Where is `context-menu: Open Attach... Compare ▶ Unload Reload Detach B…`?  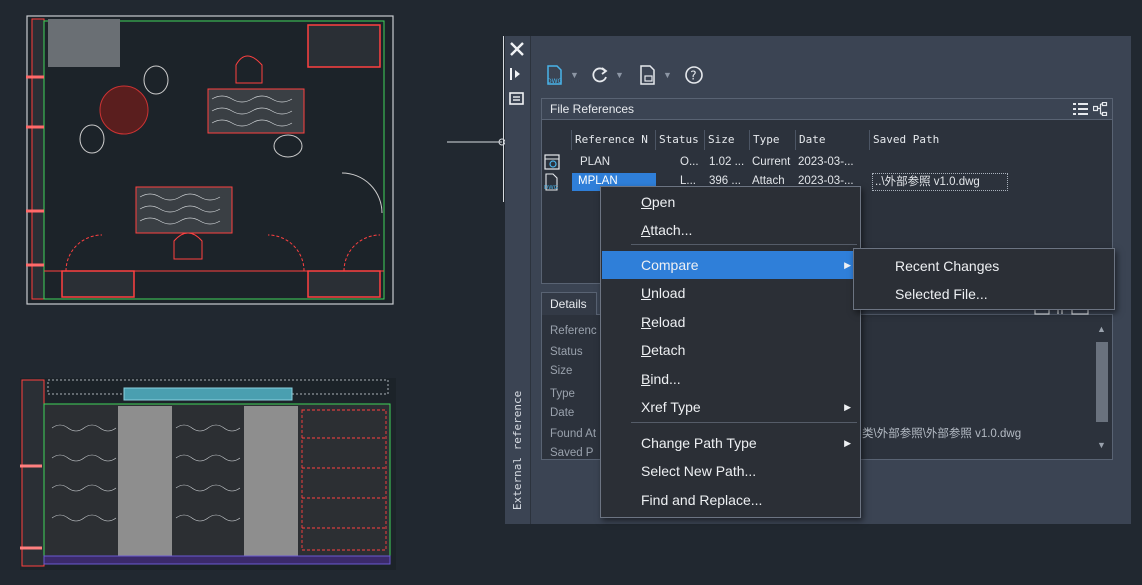 context-menu: Open Attach... Compare ▶ Unload Reload Detach B… is located at coordinates (730, 352).